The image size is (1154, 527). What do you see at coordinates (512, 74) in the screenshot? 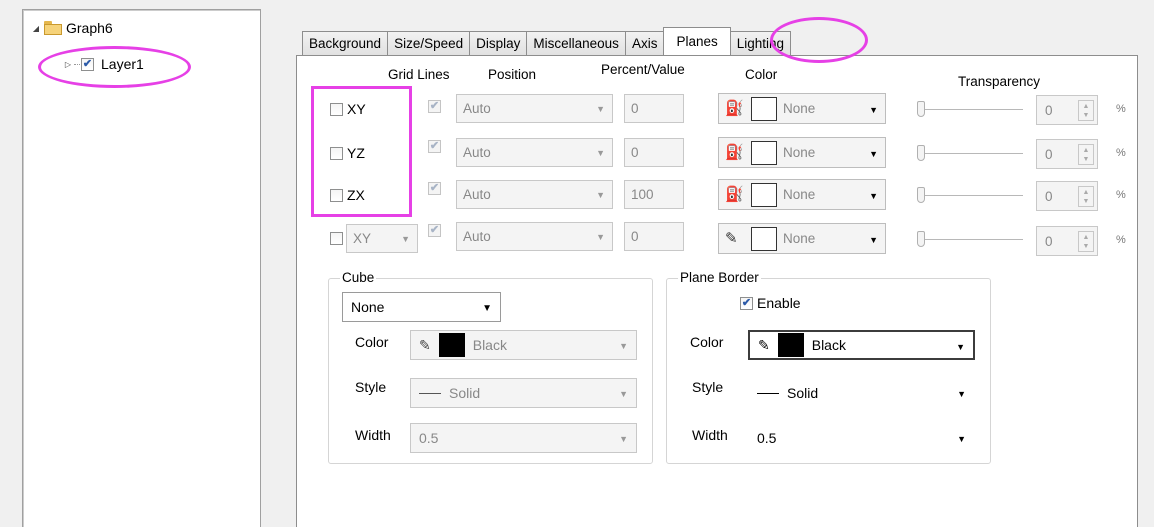
I see `header-position: Position` at bounding box center [512, 74].